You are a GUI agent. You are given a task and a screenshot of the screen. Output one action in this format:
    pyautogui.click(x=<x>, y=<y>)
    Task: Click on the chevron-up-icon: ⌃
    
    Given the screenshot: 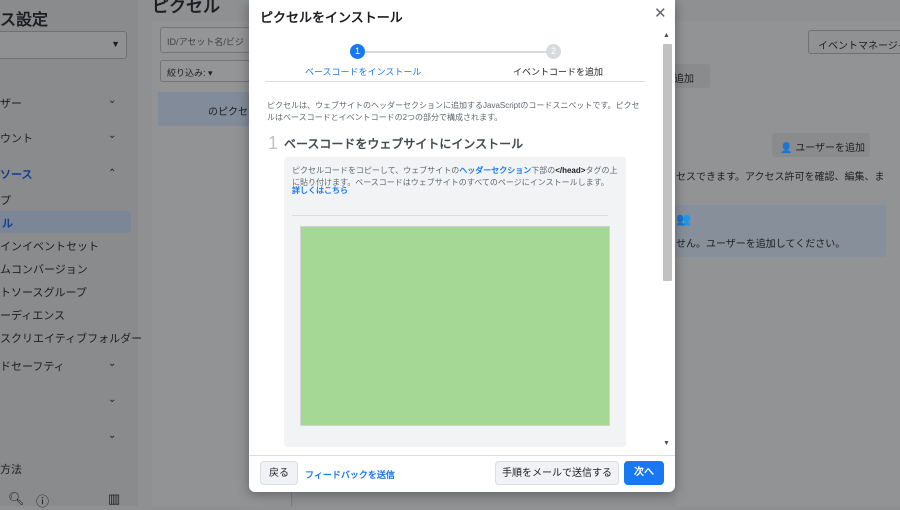 What is the action you would take?
    pyautogui.click(x=112, y=173)
    